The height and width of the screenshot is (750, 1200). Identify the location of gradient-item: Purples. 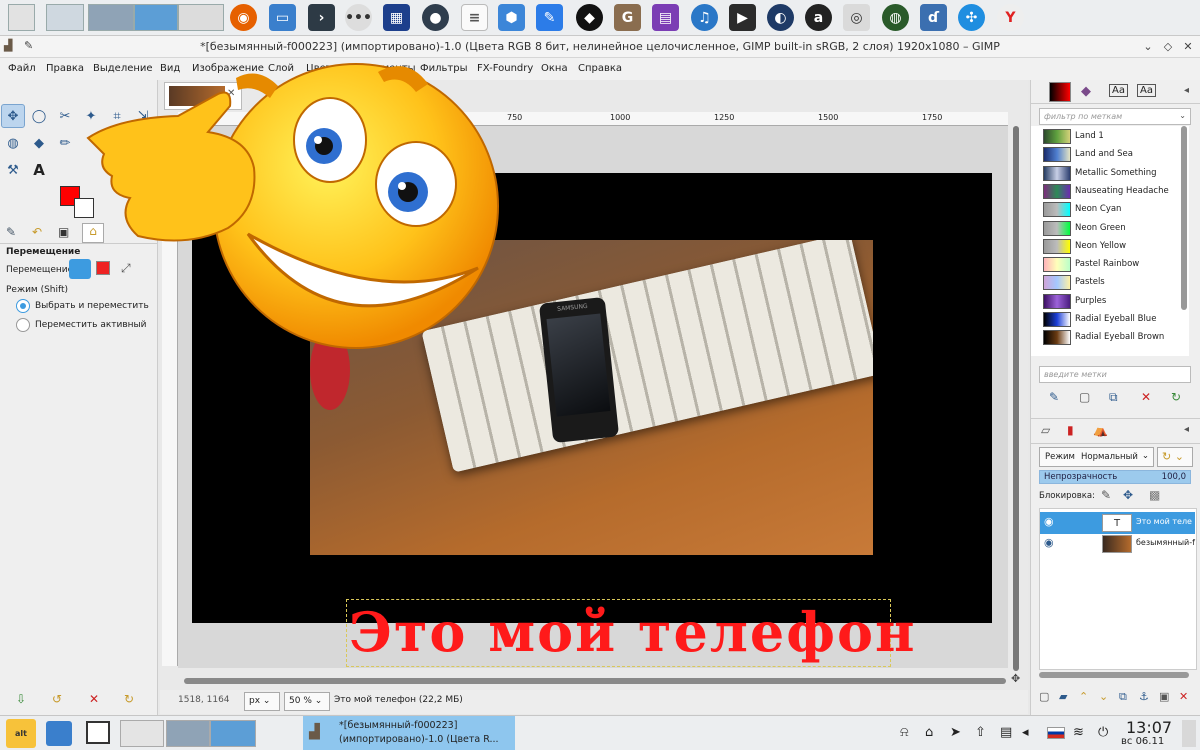
(1111, 301).